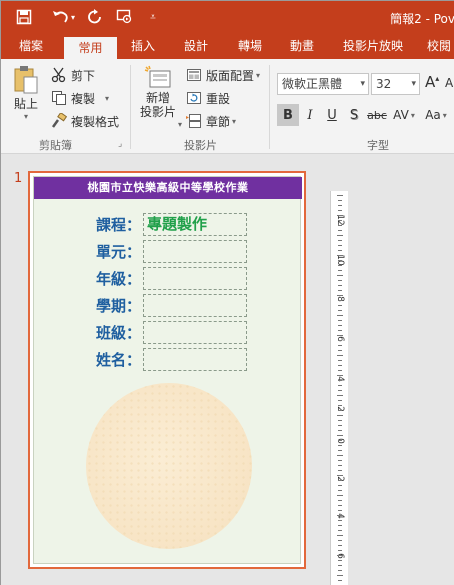  Describe the element at coordinates (200, 145) in the screenshot. I see `slides-group-label: 投影片` at that location.